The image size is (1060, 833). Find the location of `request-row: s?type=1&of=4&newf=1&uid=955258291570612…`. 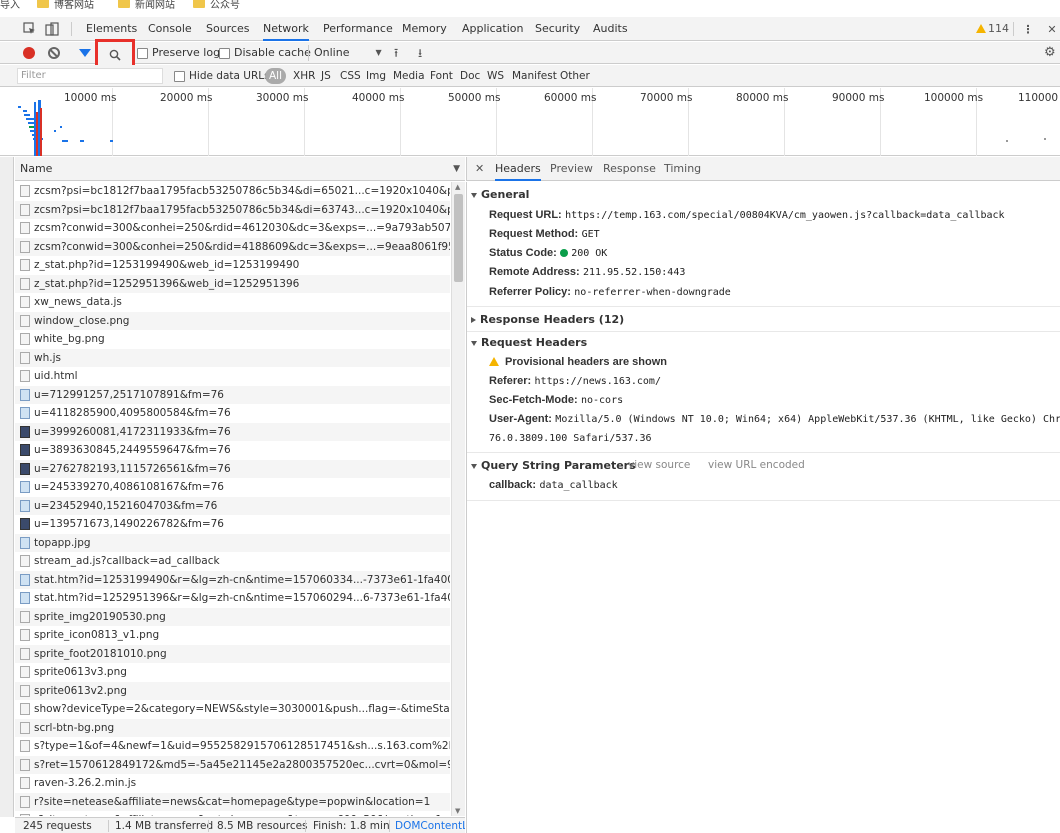

request-row: s?type=1&of=4&newf=1&uid=955258291570612… is located at coordinates (232, 746).